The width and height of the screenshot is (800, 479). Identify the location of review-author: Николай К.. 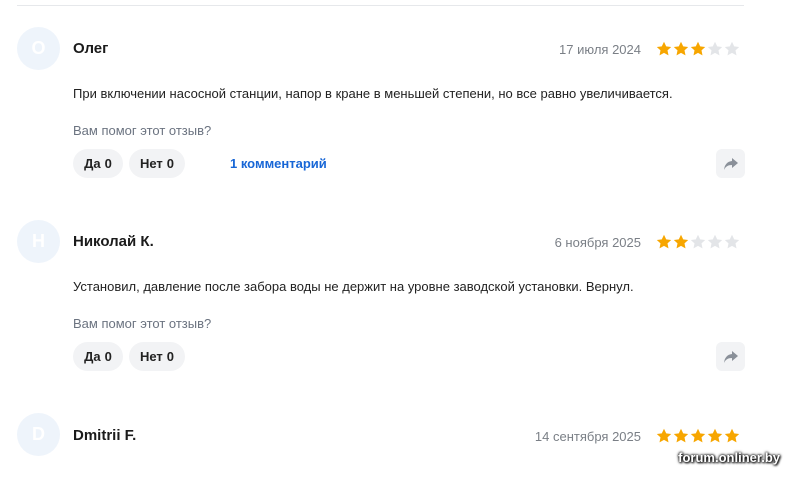
(113, 241).